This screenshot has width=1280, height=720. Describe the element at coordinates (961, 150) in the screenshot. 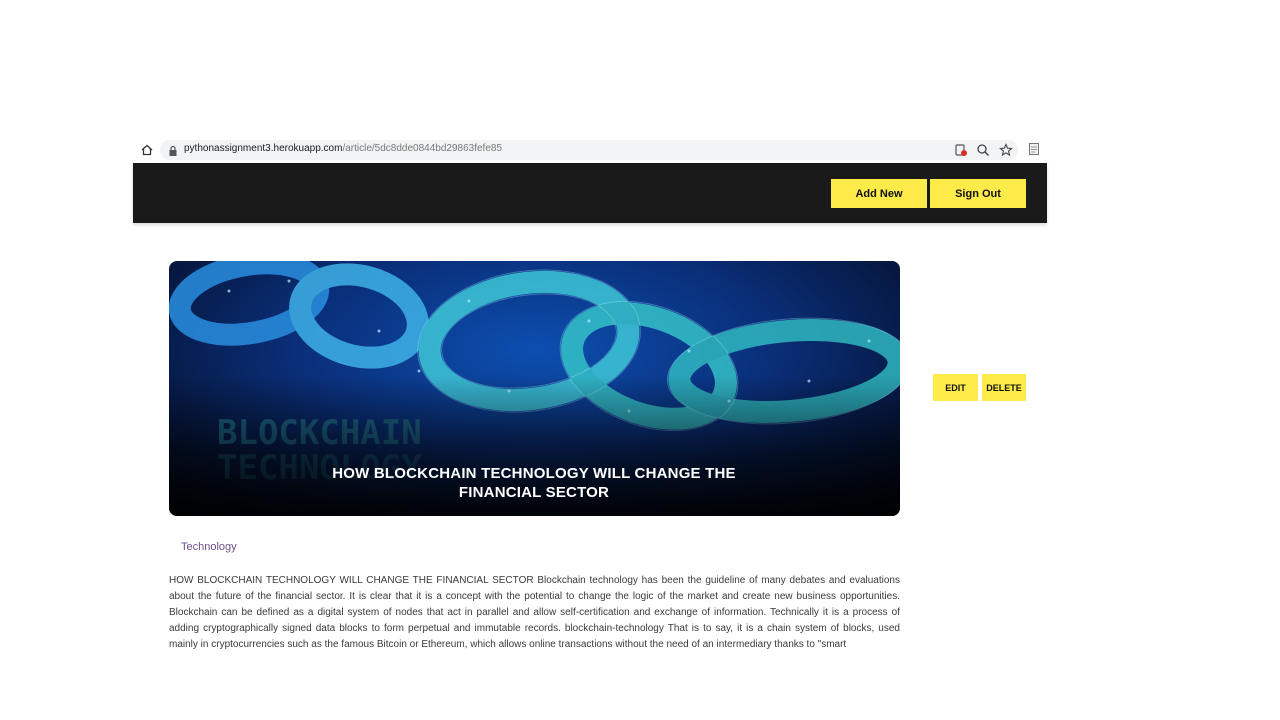

I see `blocked-icon` at that location.